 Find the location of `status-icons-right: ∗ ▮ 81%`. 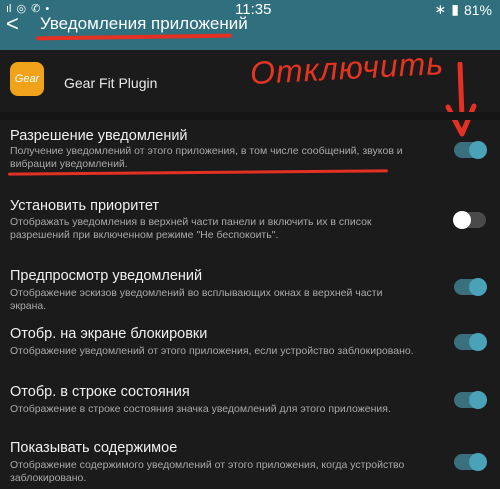

status-icons-right: ∗ ▮ 81% is located at coordinates (463, 9).